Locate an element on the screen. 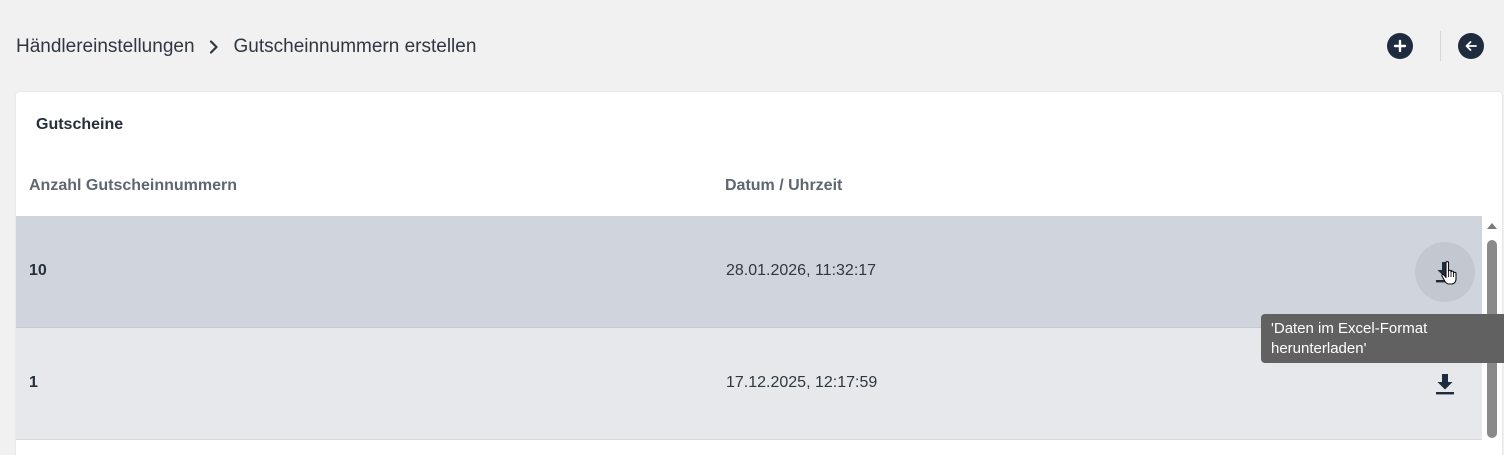 The width and height of the screenshot is (1504, 455). back-button is located at coordinates (1471, 46).